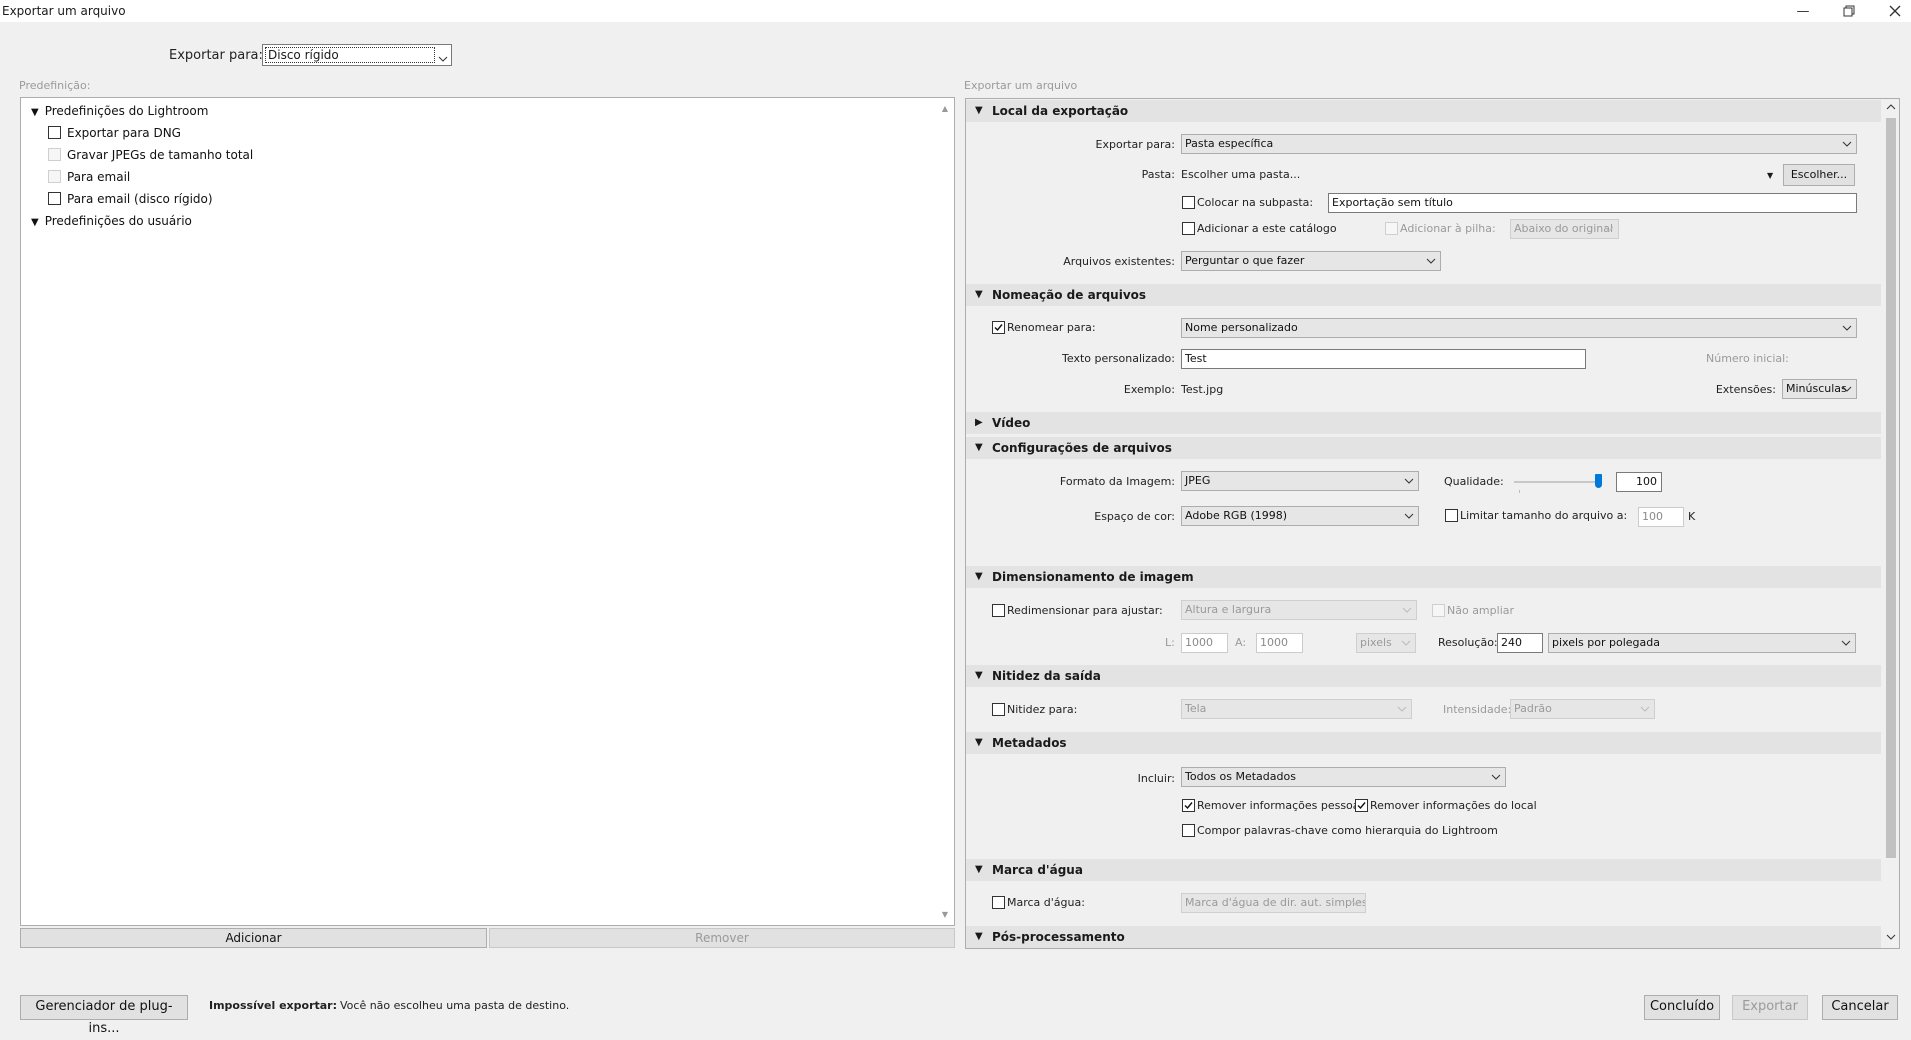 The height and width of the screenshot is (1040, 1911). Describe the element at coordinates (1279, 643) in the screenshot. I see `height-input: 1000` at that location.